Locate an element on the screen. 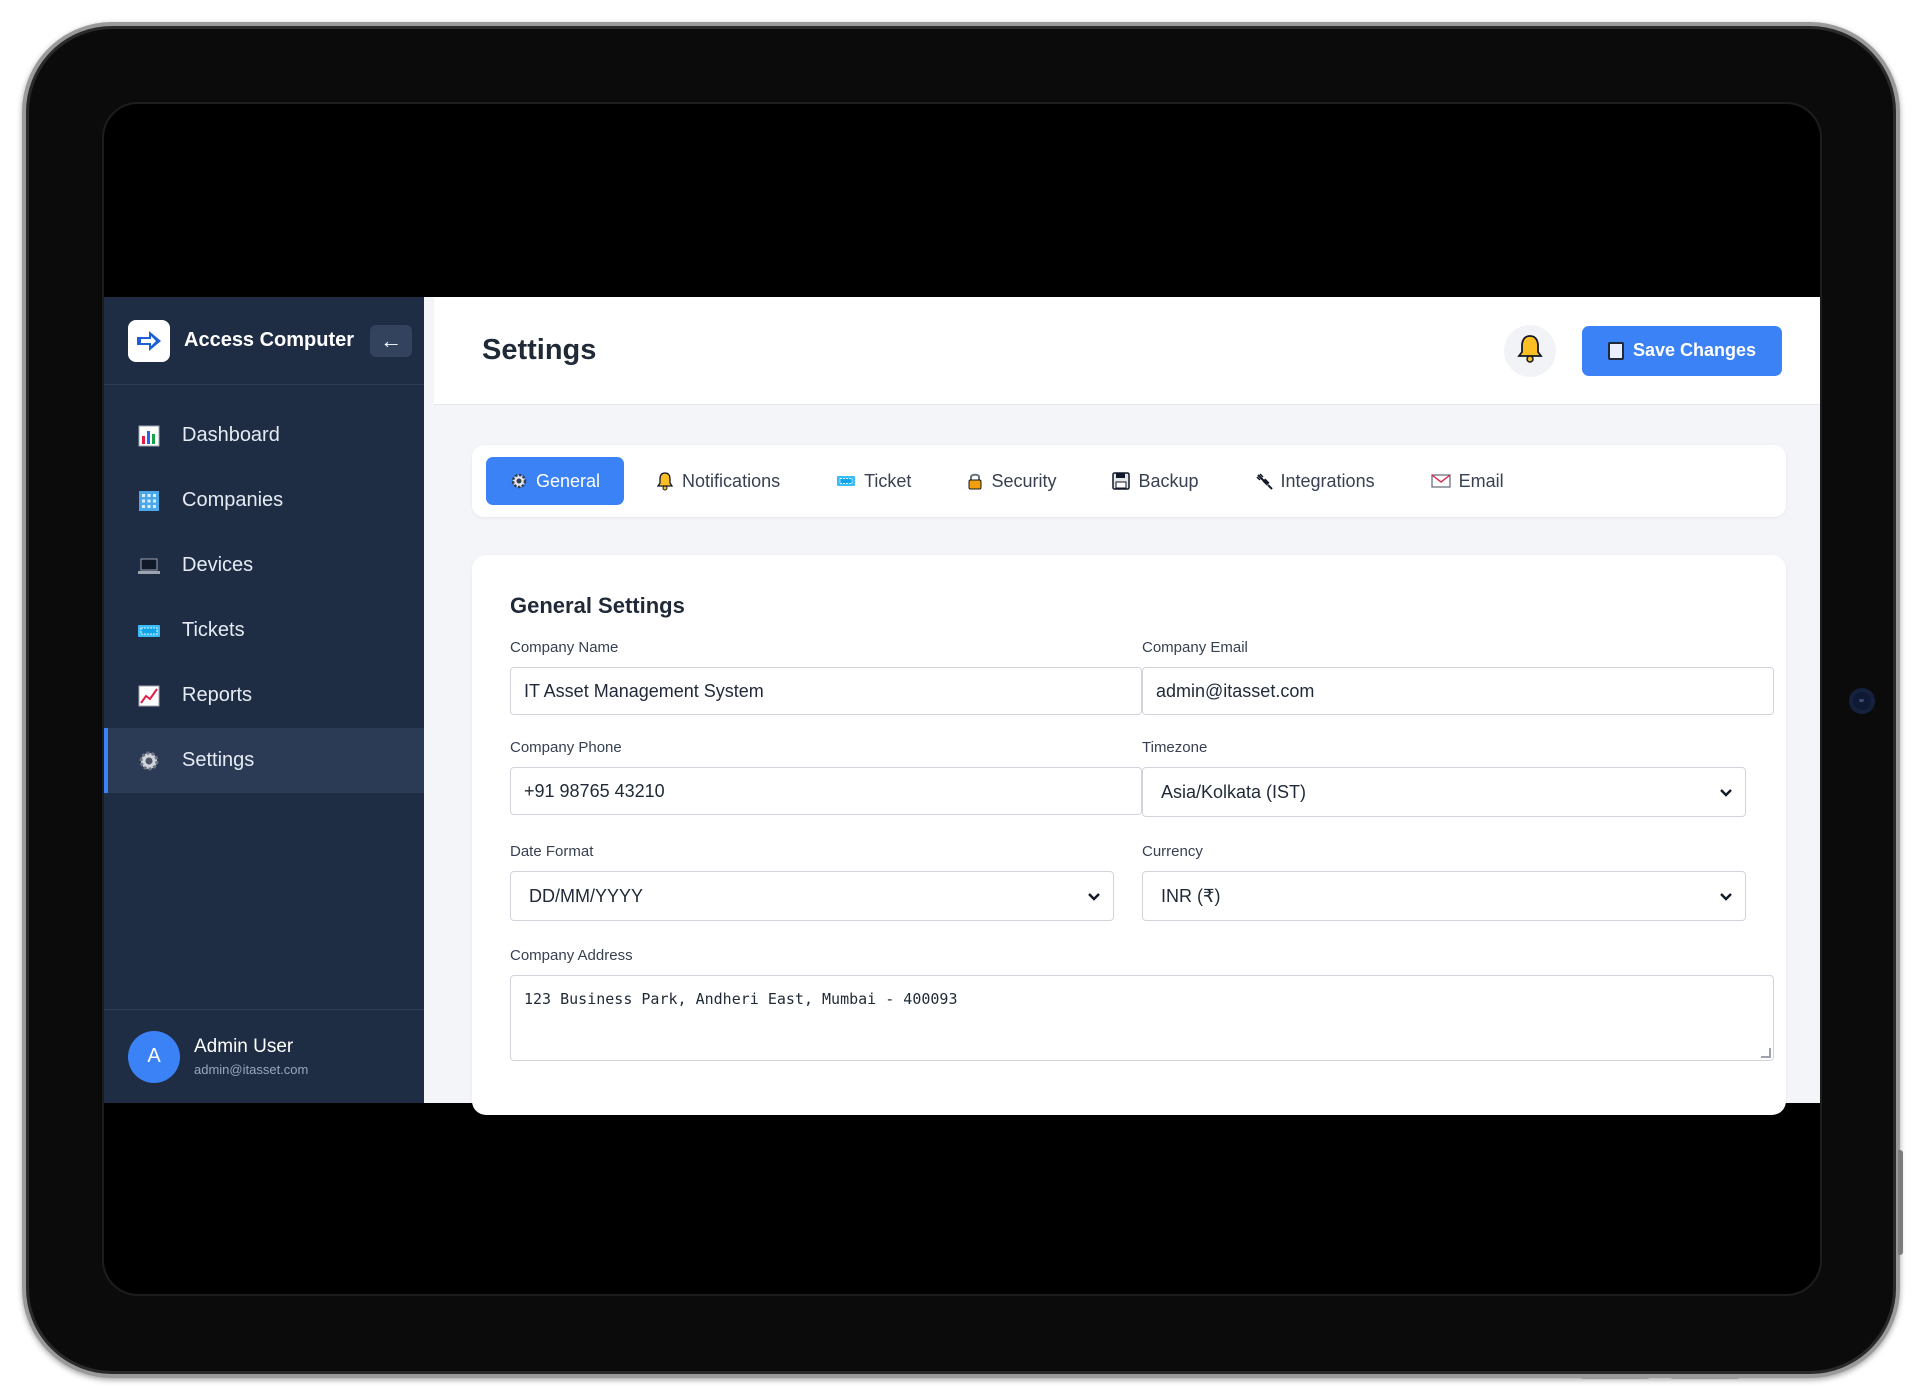 The height and width of the screenshot is (1397, 1921). user-name: Admin User is located at coordinates (244, 1046).